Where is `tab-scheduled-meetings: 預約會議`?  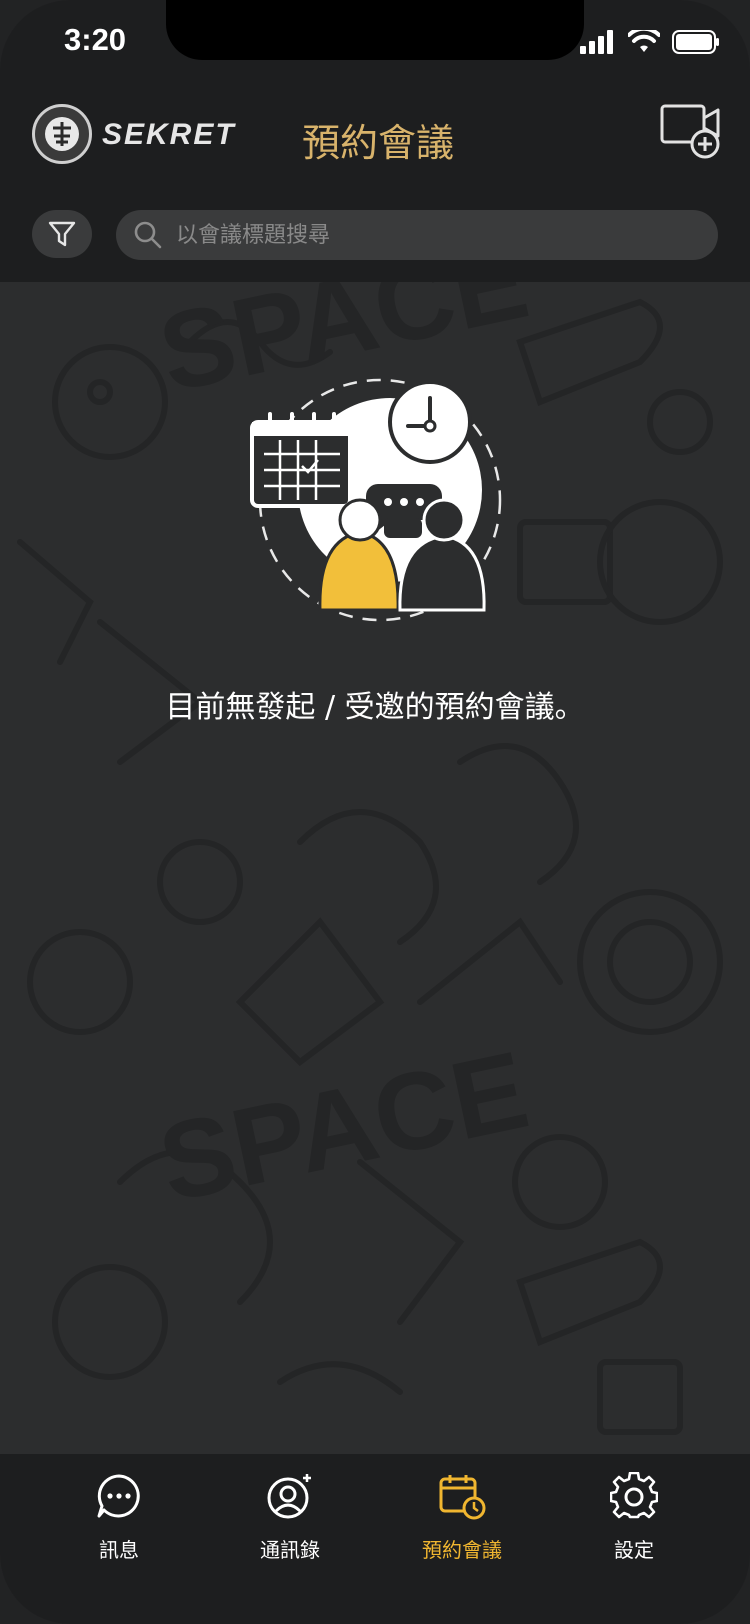 tab-scheduled-meetings: 預約會議 is located at coordinates (462, 1517).